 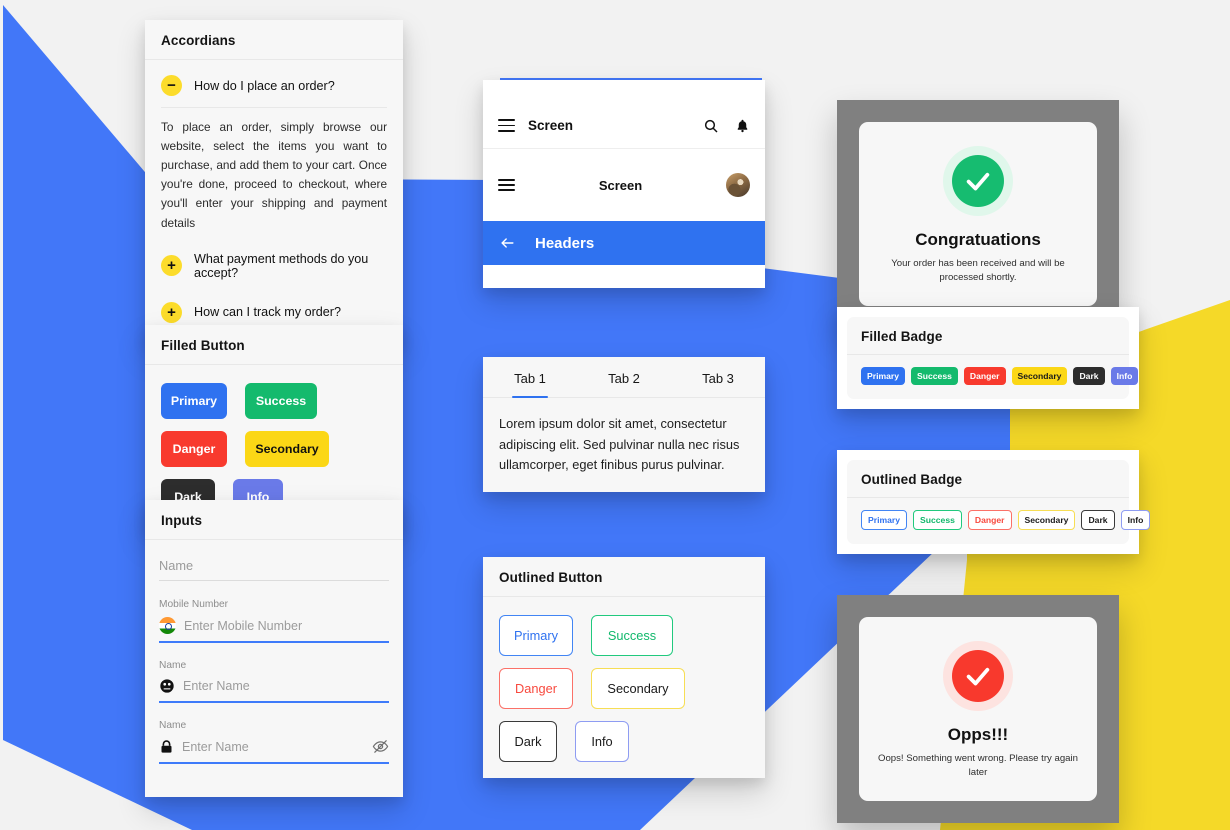 What do you see at coordinates (1135, 520) in the screenshot?
I see `outlined-badge-info: Info` at bounding box center [1135, 520].